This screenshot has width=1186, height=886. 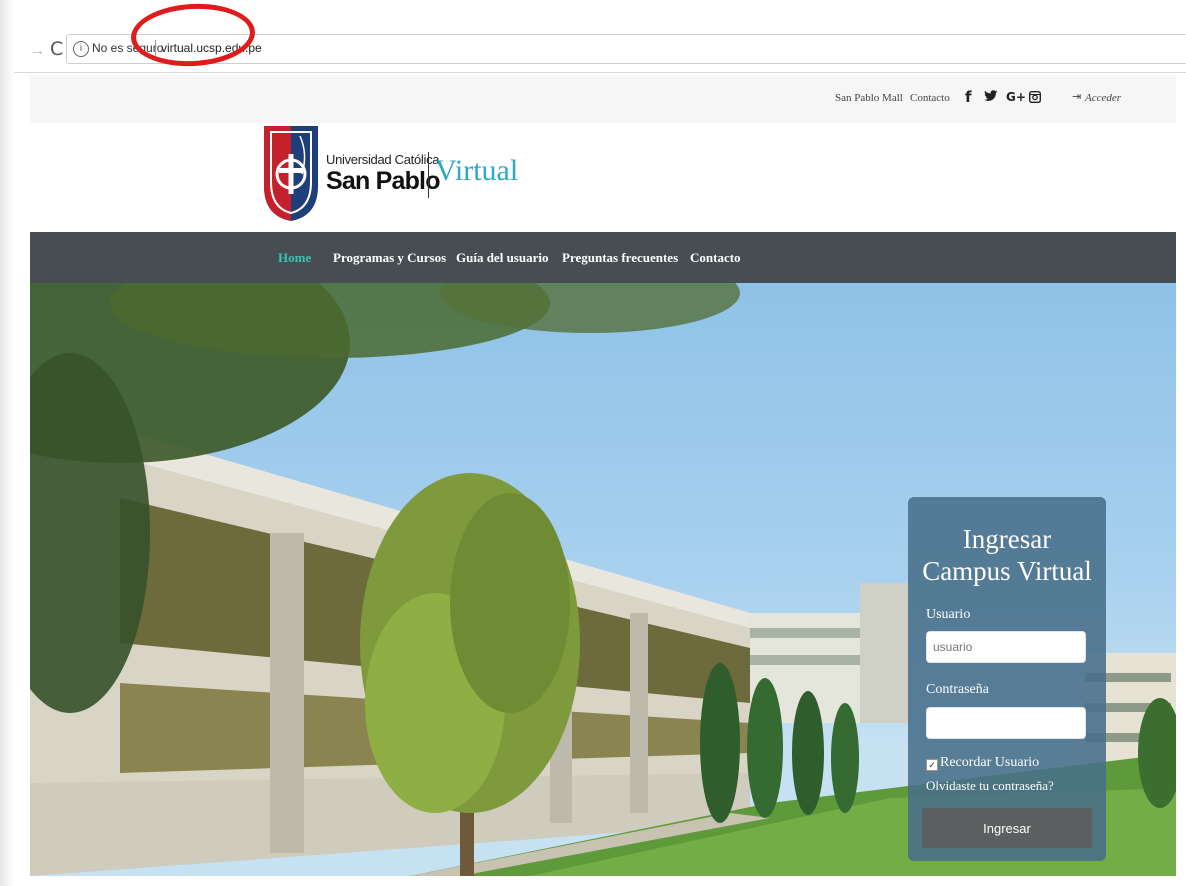 What do you see at coordinates (990, 786) in the screenshot?
I see `forgot-password-link: Olvidaste tu contraseña?` at bounding box center [990, 786].